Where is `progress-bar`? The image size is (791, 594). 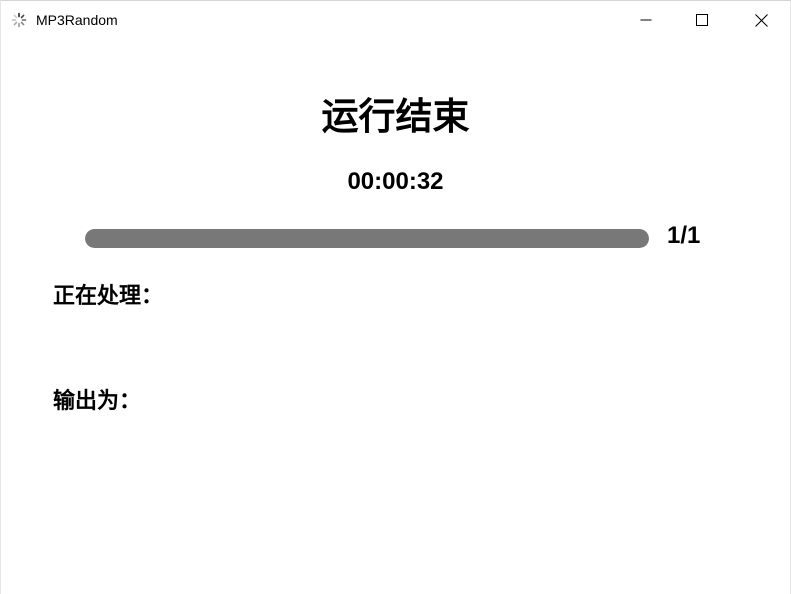 progress-bar is located at coordinates (367, 238).